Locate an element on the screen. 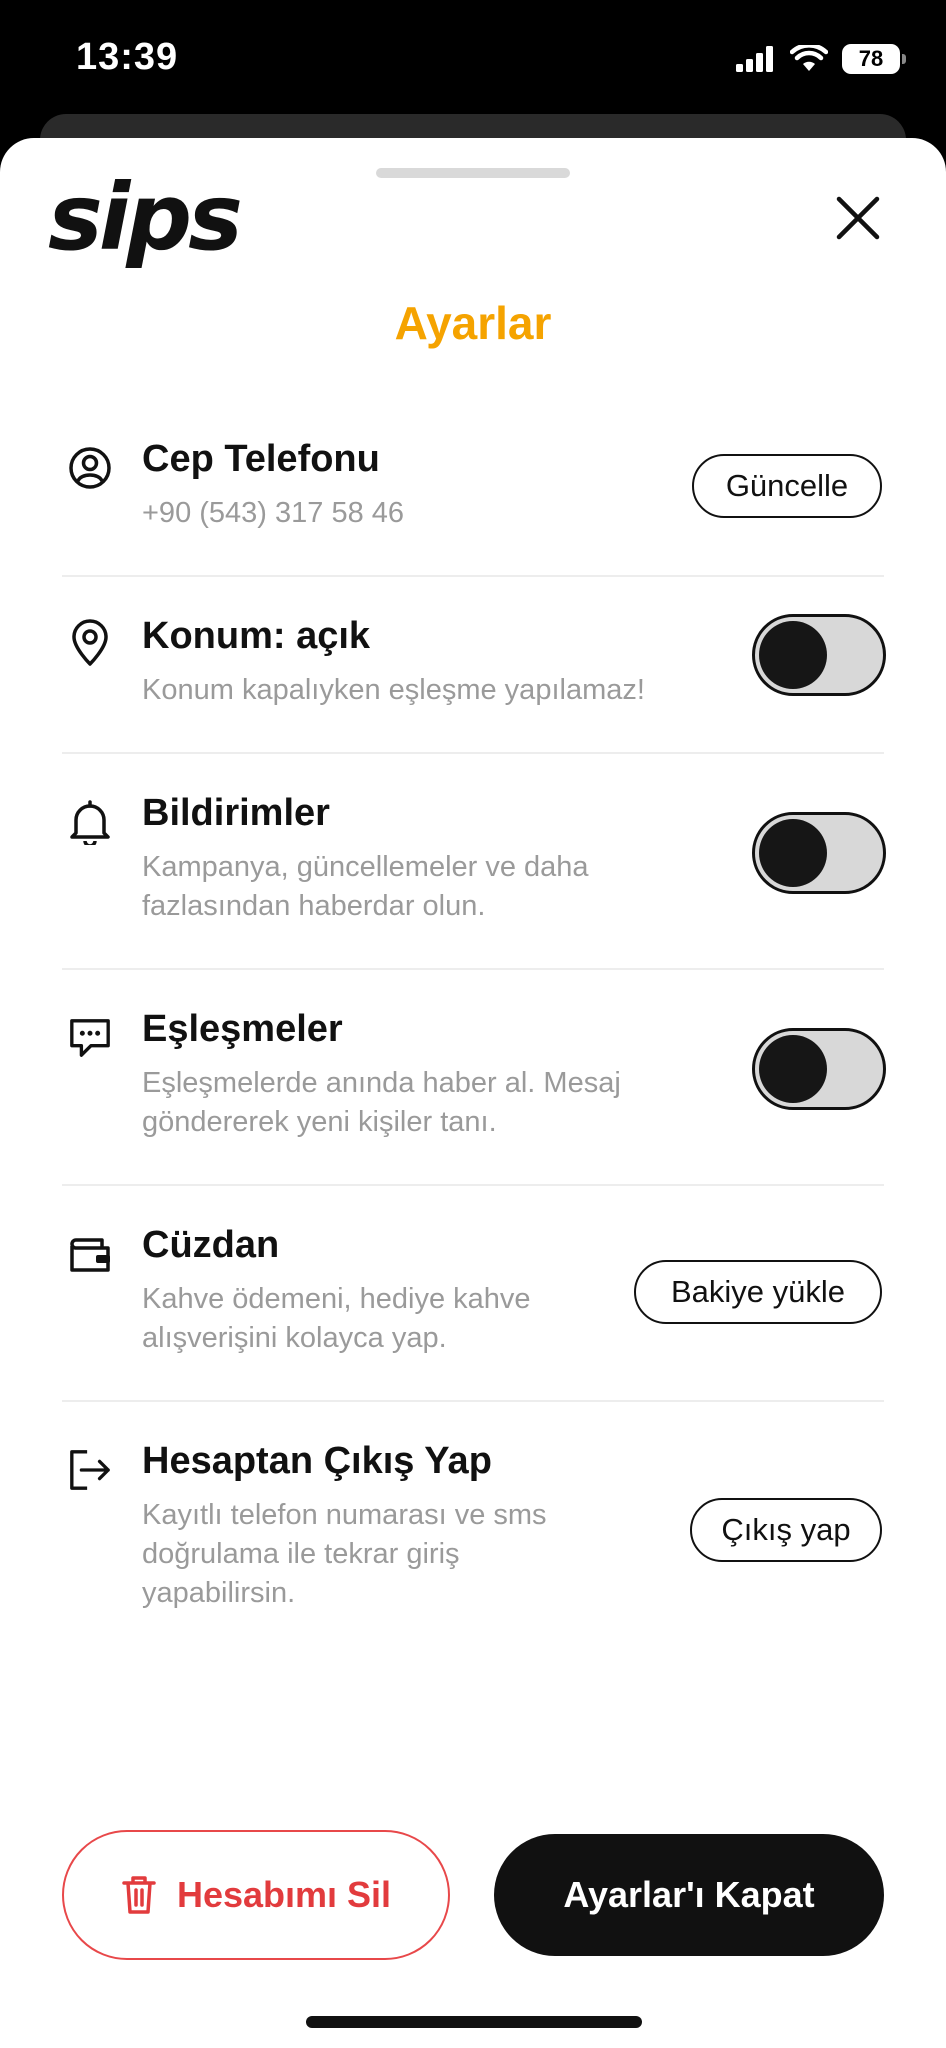  battery-indicator: 78 is located at coordinates (874, 59).